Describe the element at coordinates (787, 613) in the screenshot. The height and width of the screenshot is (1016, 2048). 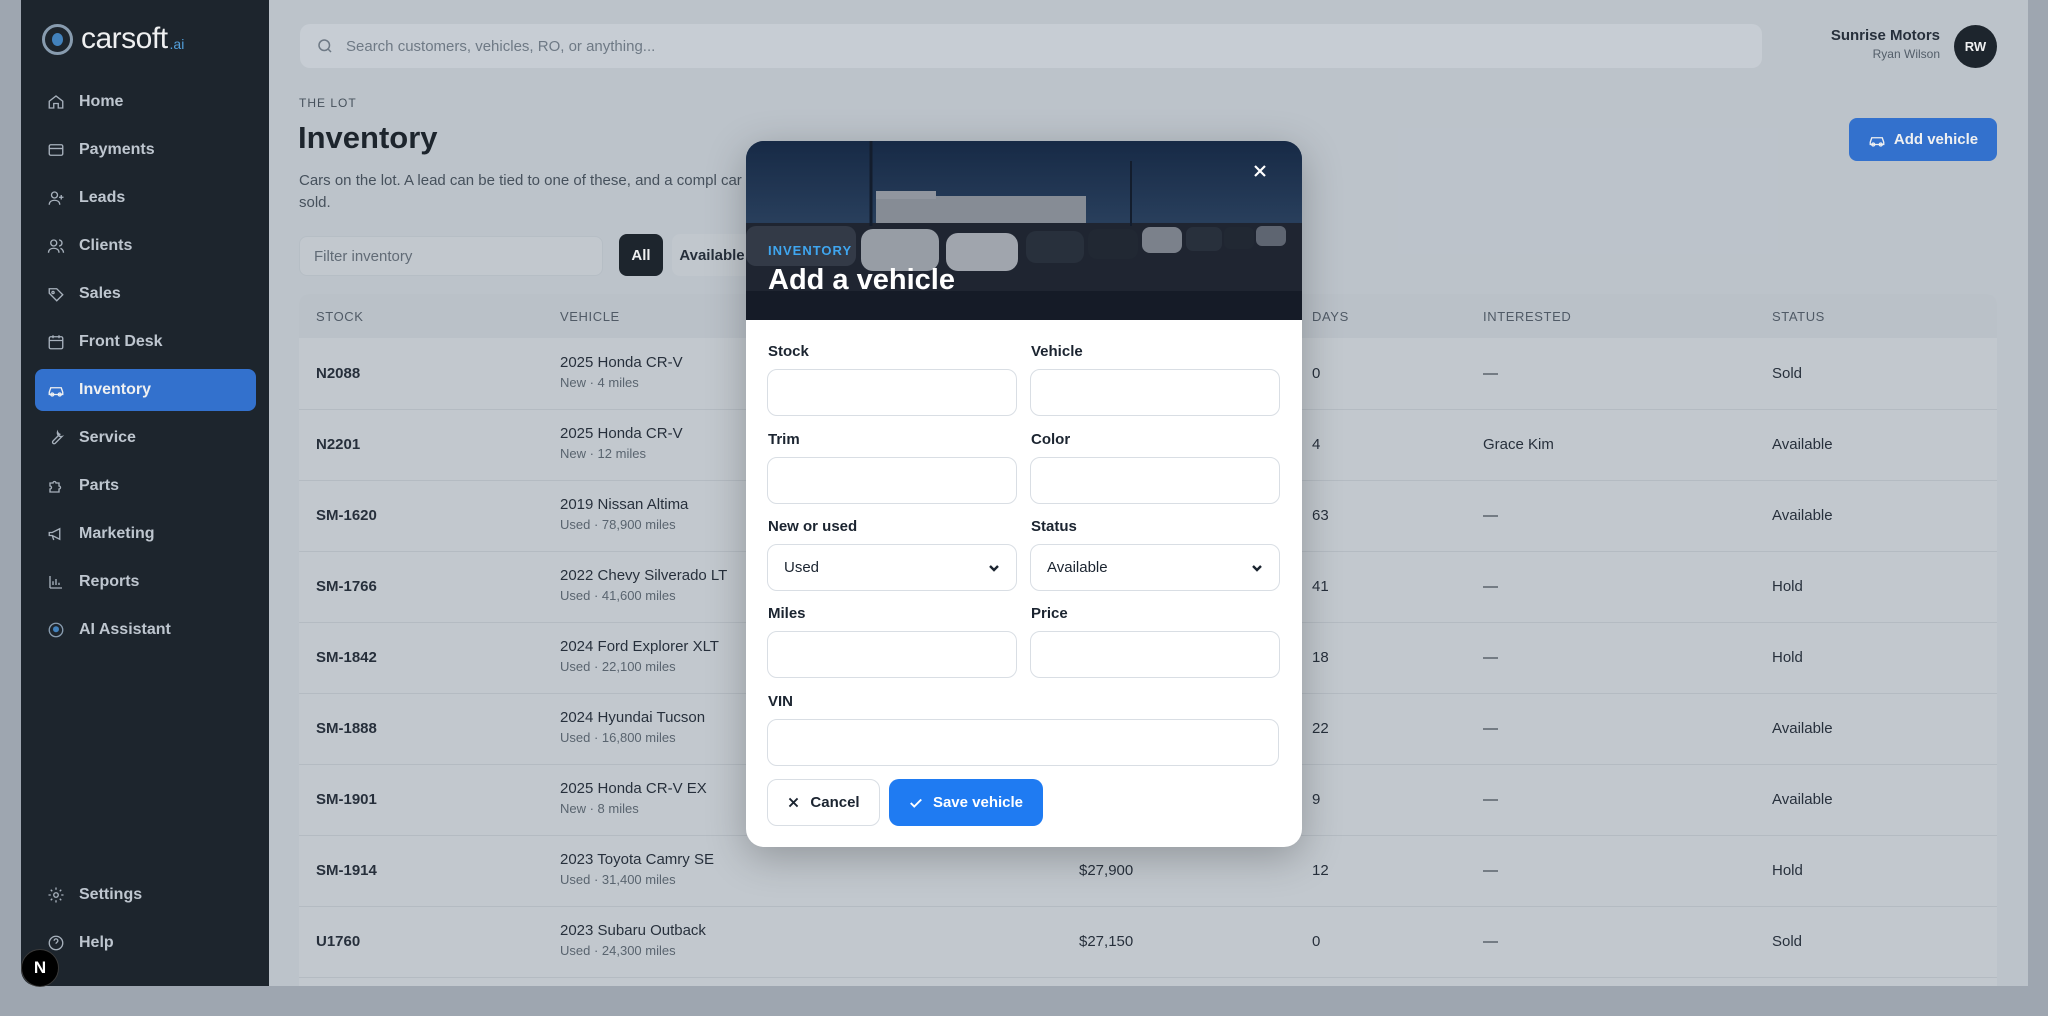
I see `miles-label: Miles` at that location.